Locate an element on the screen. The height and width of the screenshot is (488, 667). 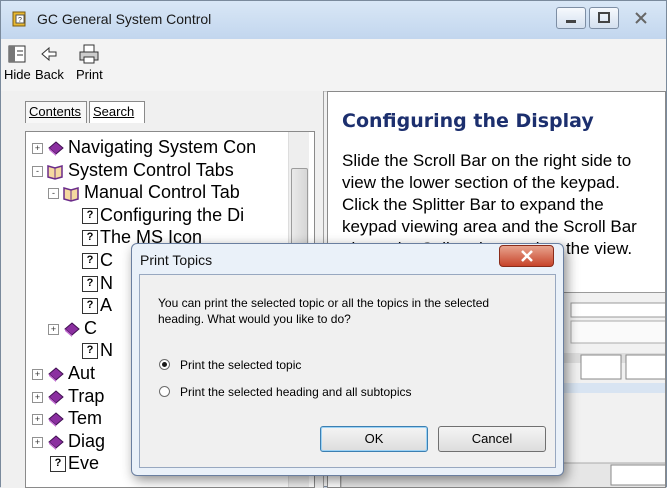
print-button: Print is located at coordinates (89, 62).